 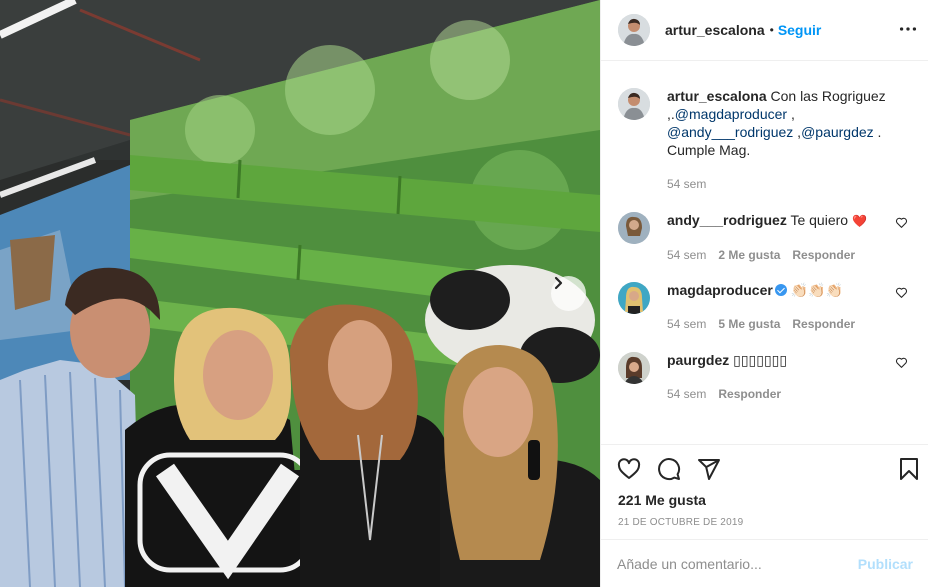 What do you see at coordinates (885, 564) in the screenshot?
I see `publish-button: Publicar` at bounding box center [885, 564].